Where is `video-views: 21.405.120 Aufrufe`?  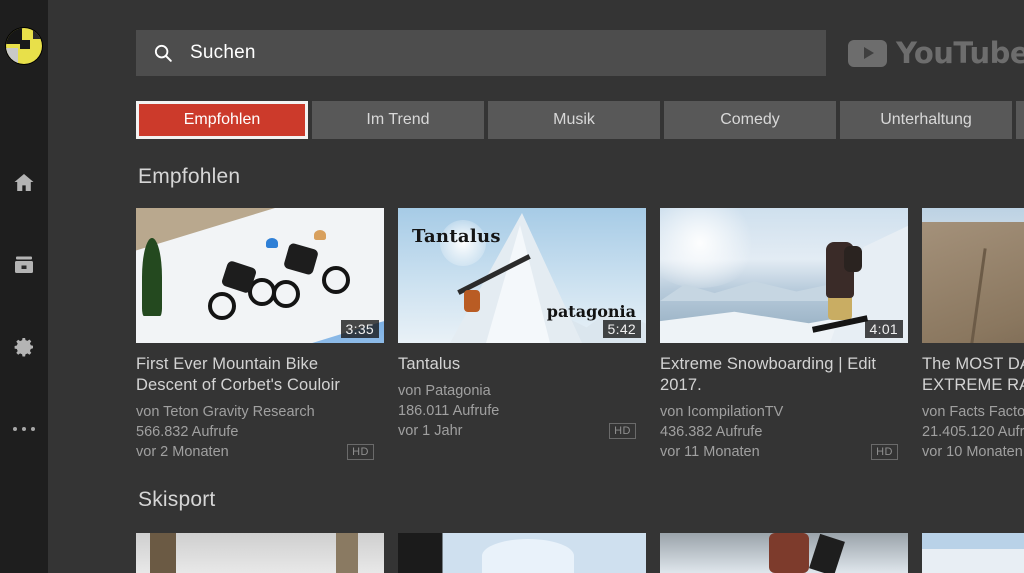 video-views: 21.405.120 Aufrufe is located at coordinates (973, 432).